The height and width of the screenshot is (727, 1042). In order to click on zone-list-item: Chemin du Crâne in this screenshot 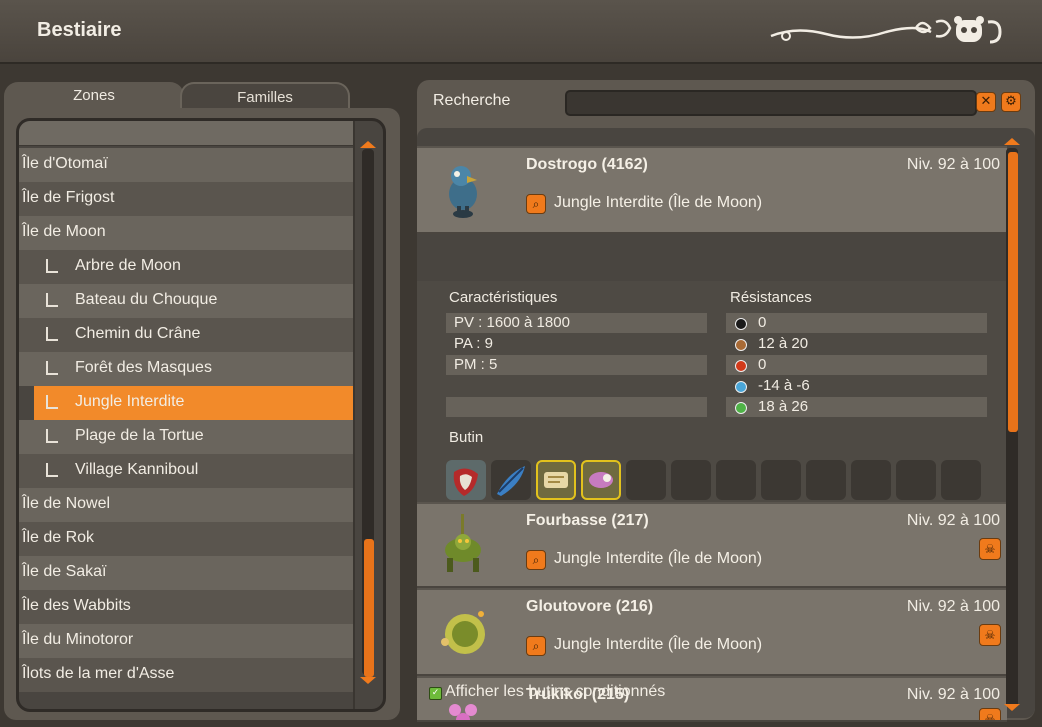, I will do `click(186, 335)`.